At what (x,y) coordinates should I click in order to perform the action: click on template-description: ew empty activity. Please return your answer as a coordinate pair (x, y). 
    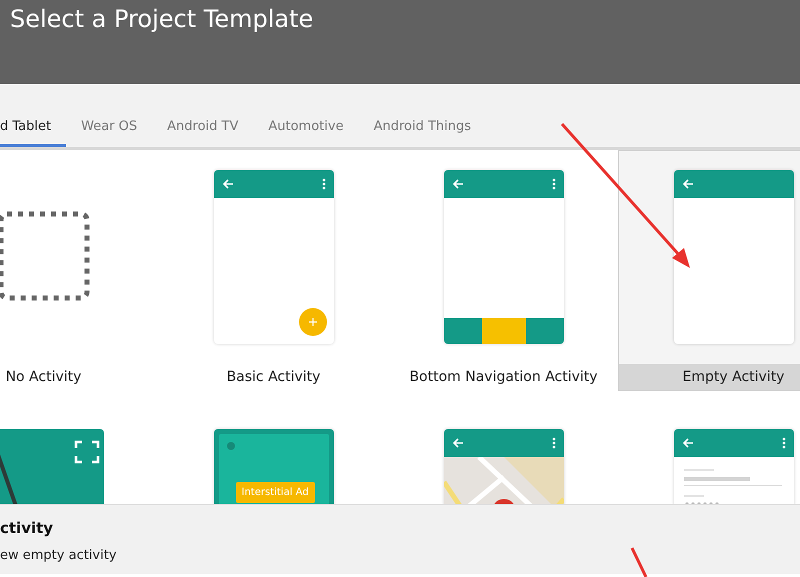
    Looking at the image, I should click on (59, 555).